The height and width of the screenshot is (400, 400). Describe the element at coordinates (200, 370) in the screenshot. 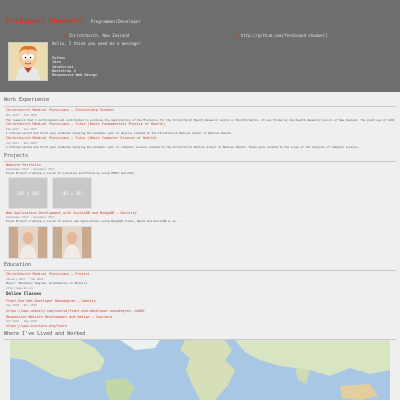

I see `world-map` at that location.